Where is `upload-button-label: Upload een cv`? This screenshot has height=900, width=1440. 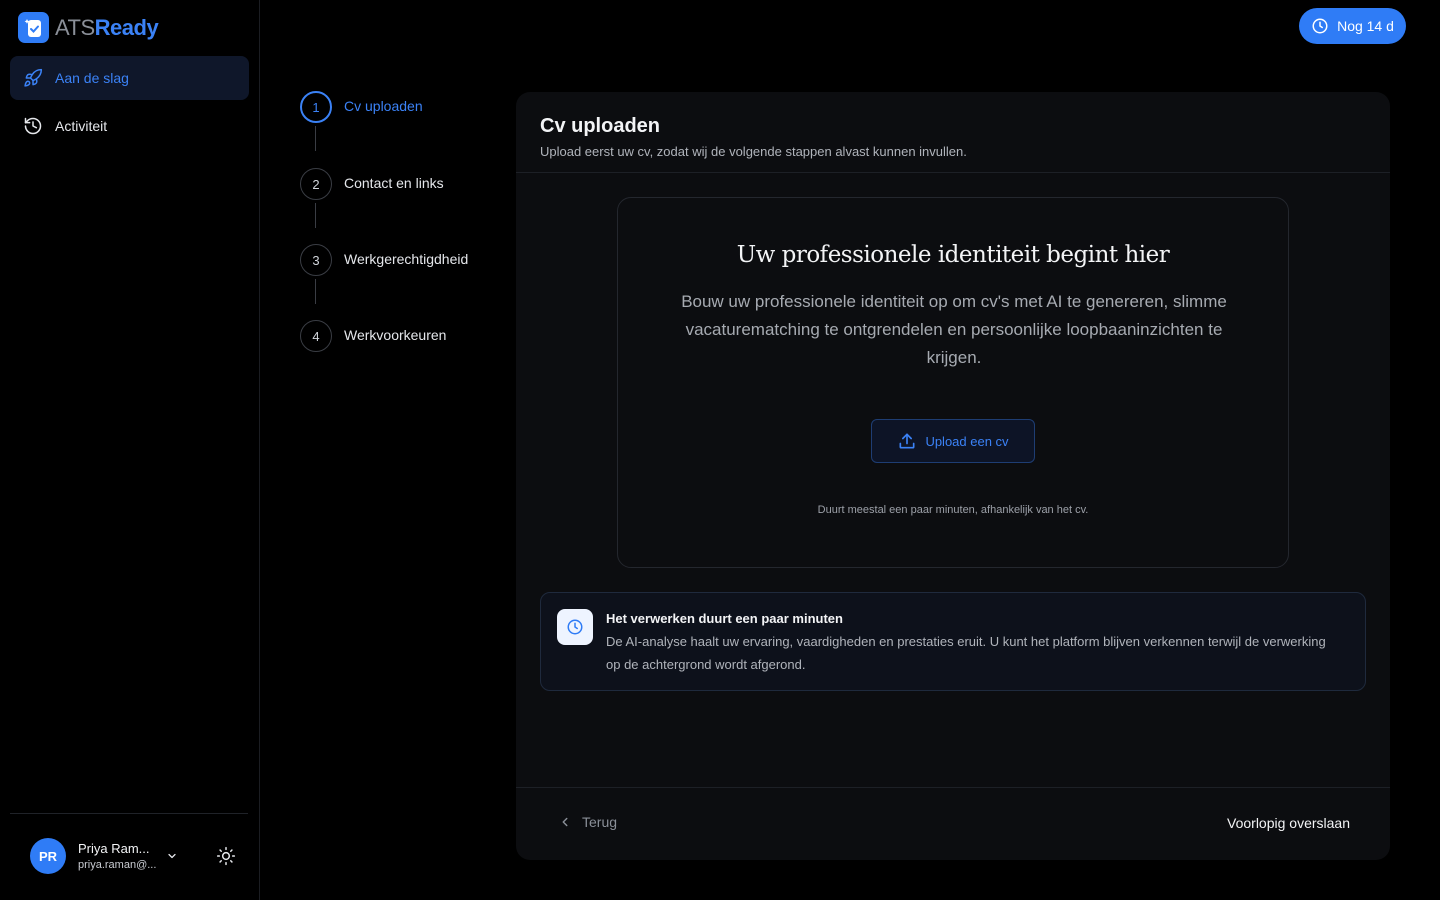
upload-button-label: Upload een cv is located at coordinates (967, 441).